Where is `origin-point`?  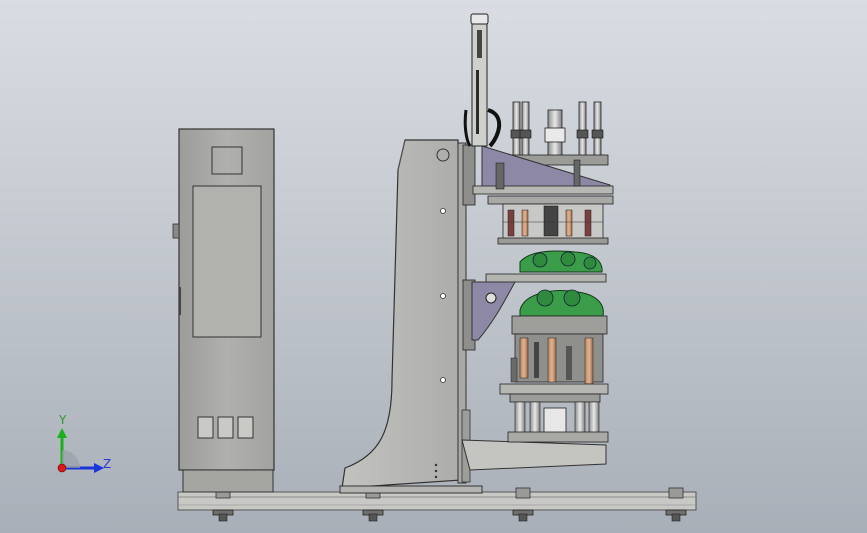 origin-point is located at coordinates (62, 468).